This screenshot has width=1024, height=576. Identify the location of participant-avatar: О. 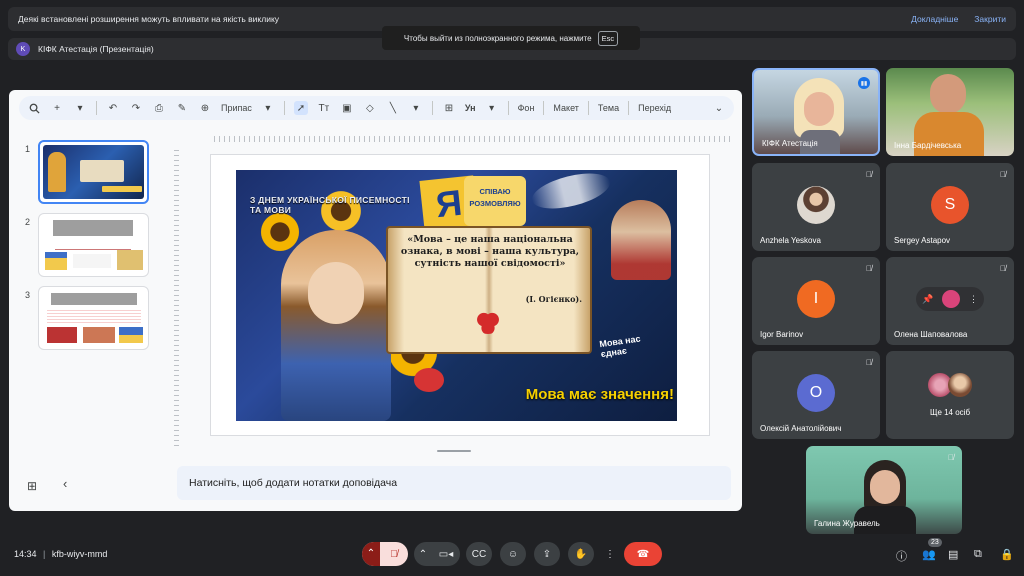
(816, 393).